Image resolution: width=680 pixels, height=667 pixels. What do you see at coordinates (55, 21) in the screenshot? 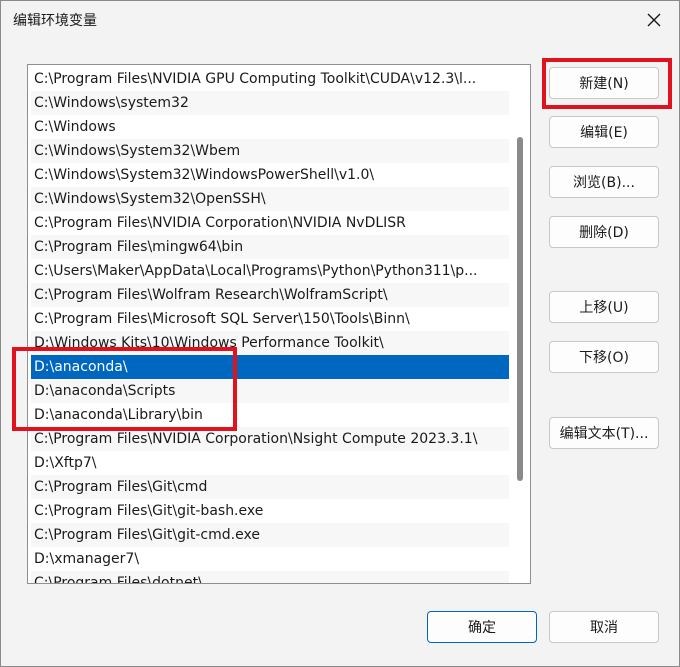
I see `dialog-title: 编辑环境变量` at bounding box center [55, 21].